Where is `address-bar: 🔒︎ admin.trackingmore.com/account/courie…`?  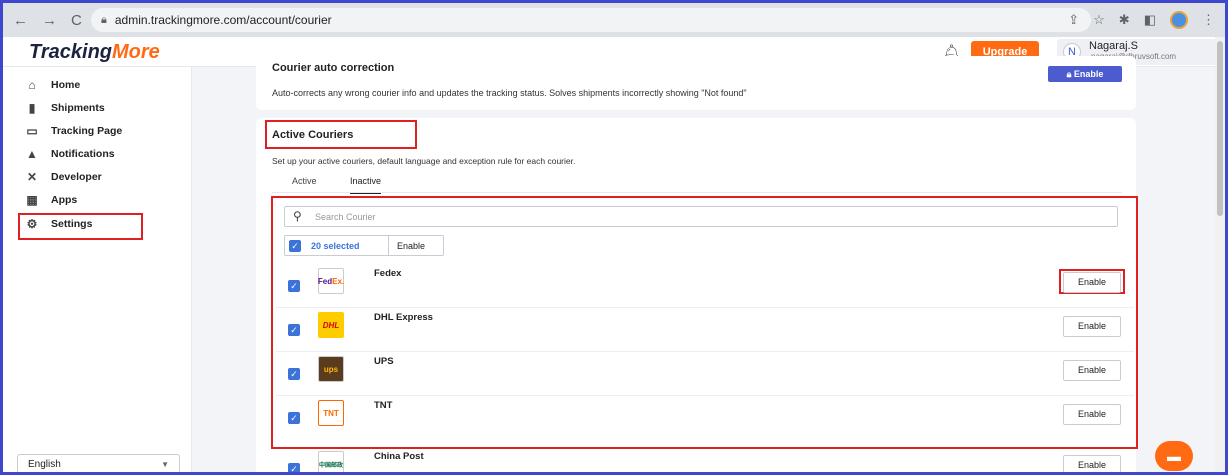 address-bar: 🔒︎ admin.trackingmore.com/account/courie… is located at coordinates (591, 20).